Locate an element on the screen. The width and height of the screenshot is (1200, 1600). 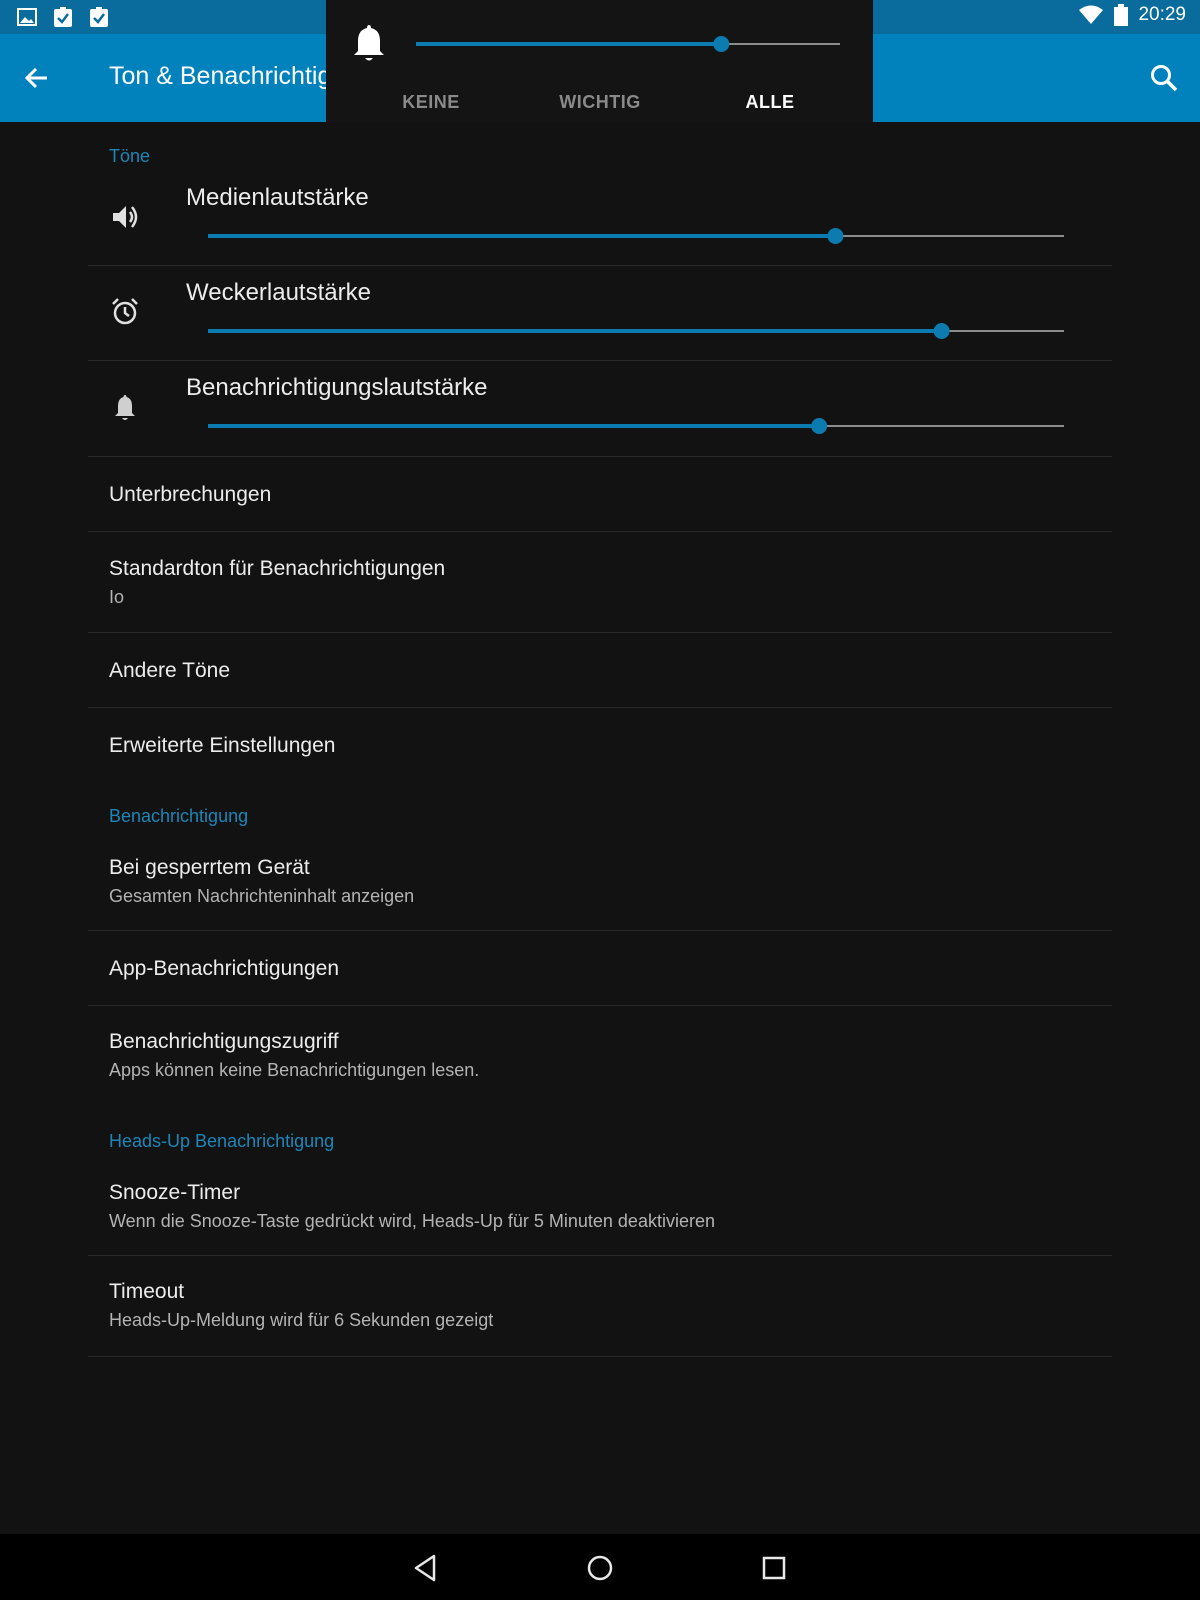
pref-title: Andere Töne is located at coordinates (170, 670).